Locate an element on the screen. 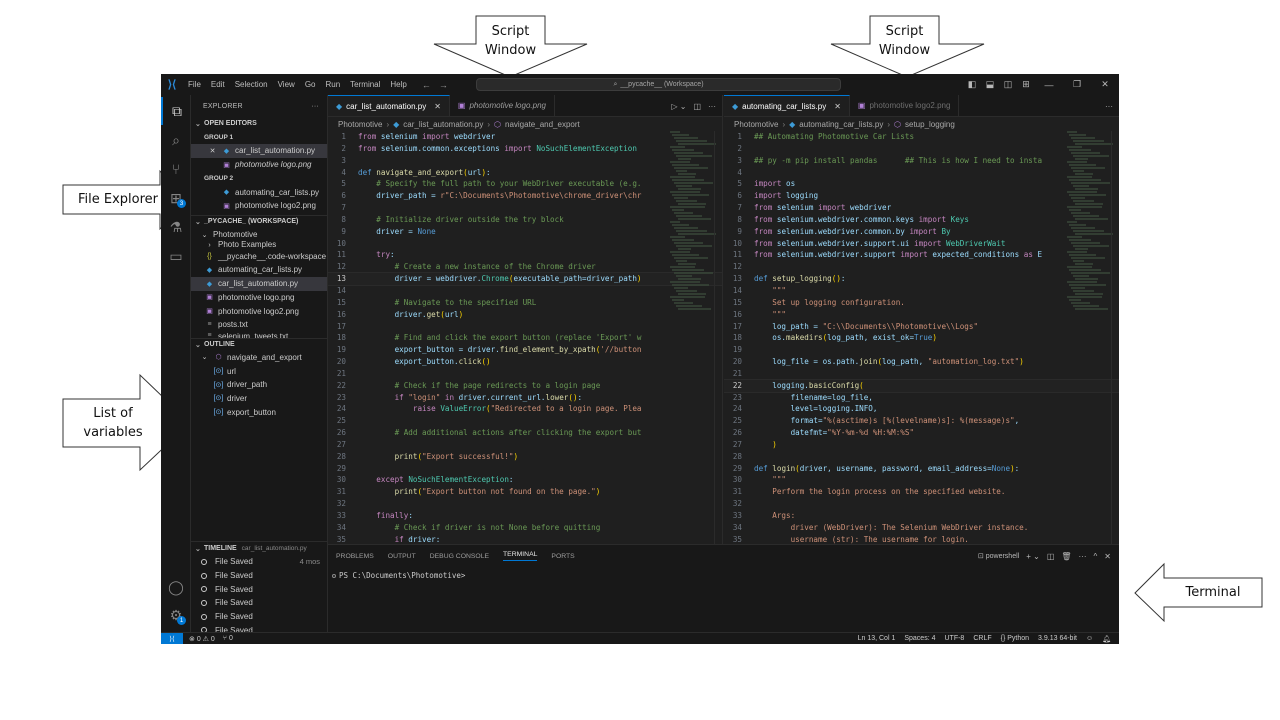 The width and height of the screenshot is (1280, 720). menu-selection: Selection is located at coordinates (251, 84).